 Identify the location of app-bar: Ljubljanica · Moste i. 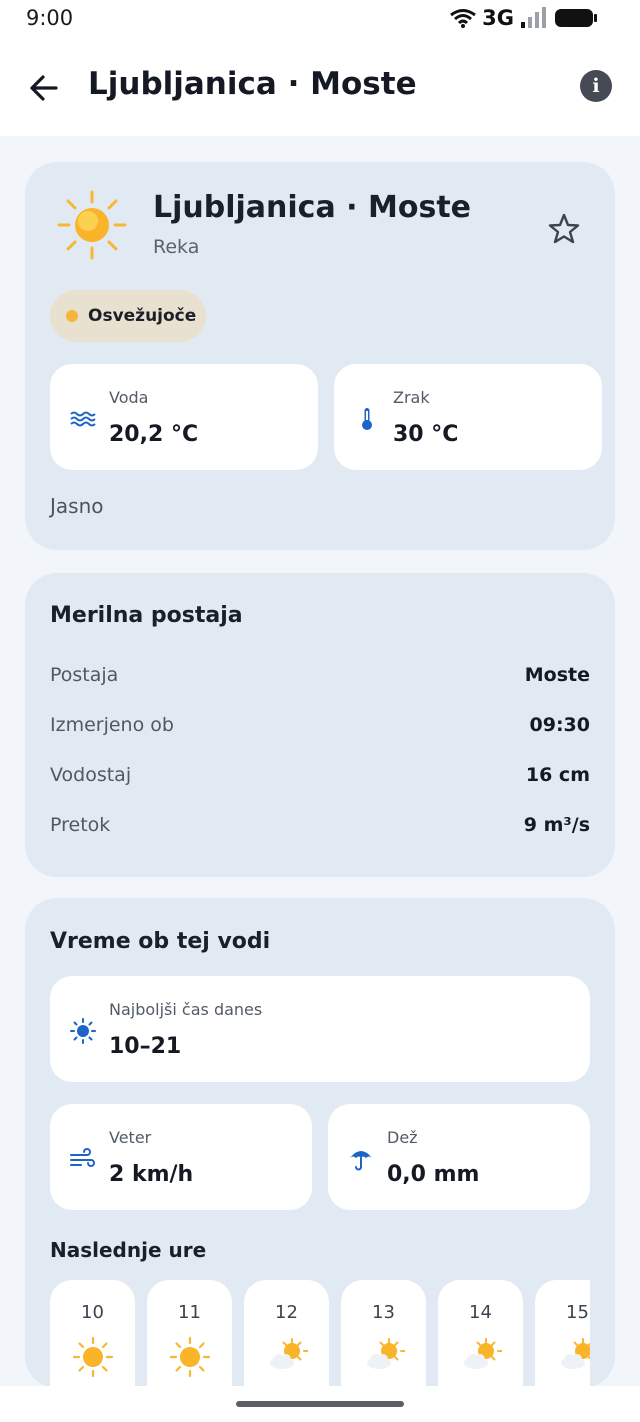
(320, 86).